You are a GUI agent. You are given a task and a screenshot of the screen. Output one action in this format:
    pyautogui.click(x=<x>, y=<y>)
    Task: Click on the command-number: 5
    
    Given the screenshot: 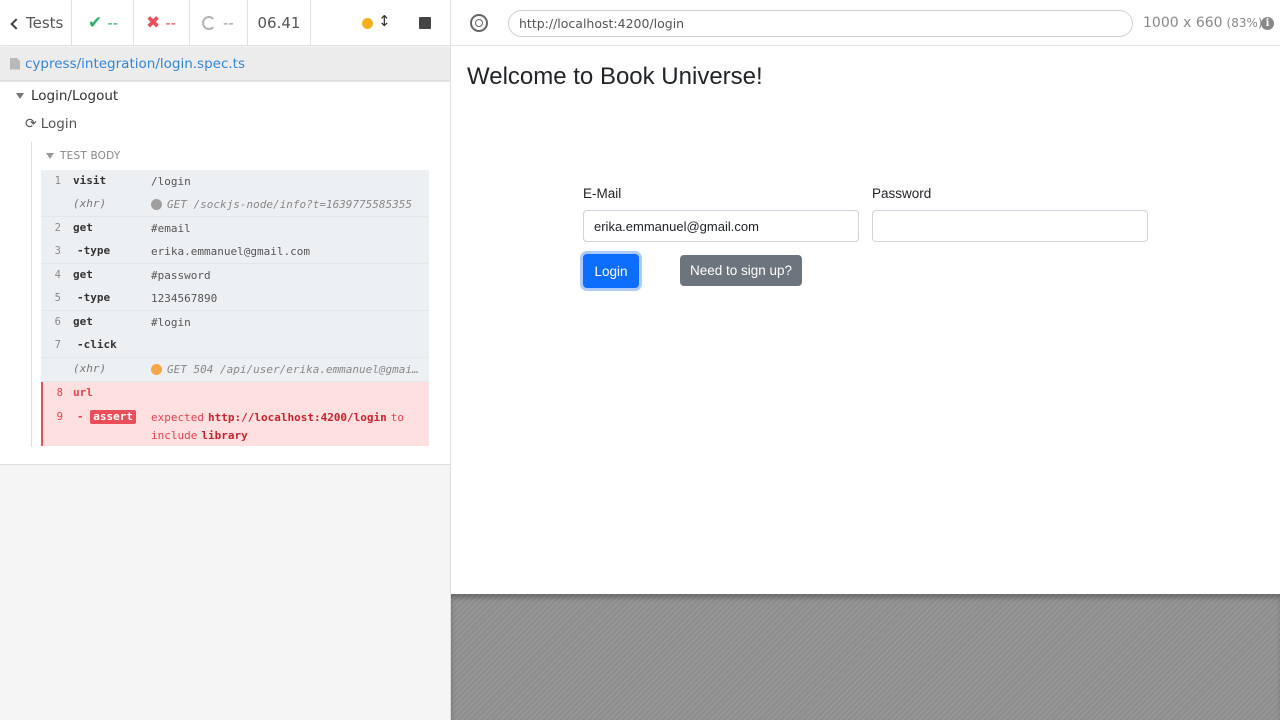 What is the action you would take?
    pyautogui.click(x=57, y=298)
    